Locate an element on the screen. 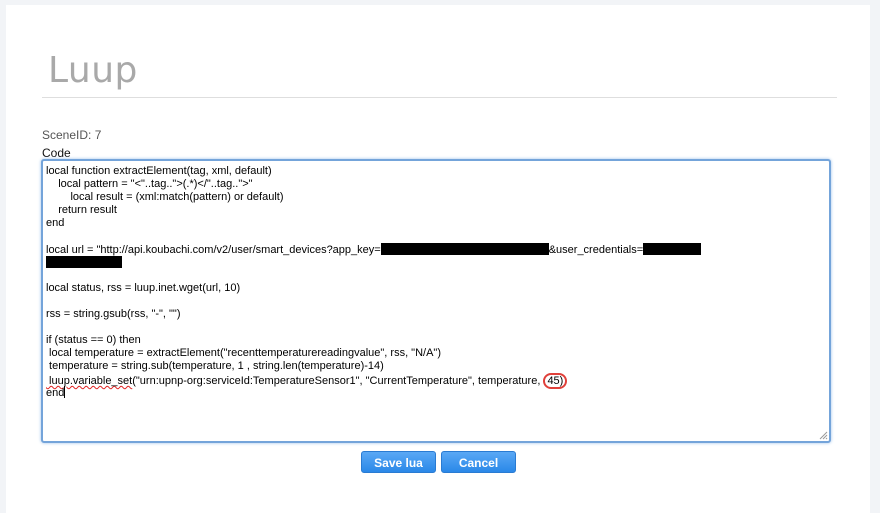  text-caret is located at coordinates (65, 392).